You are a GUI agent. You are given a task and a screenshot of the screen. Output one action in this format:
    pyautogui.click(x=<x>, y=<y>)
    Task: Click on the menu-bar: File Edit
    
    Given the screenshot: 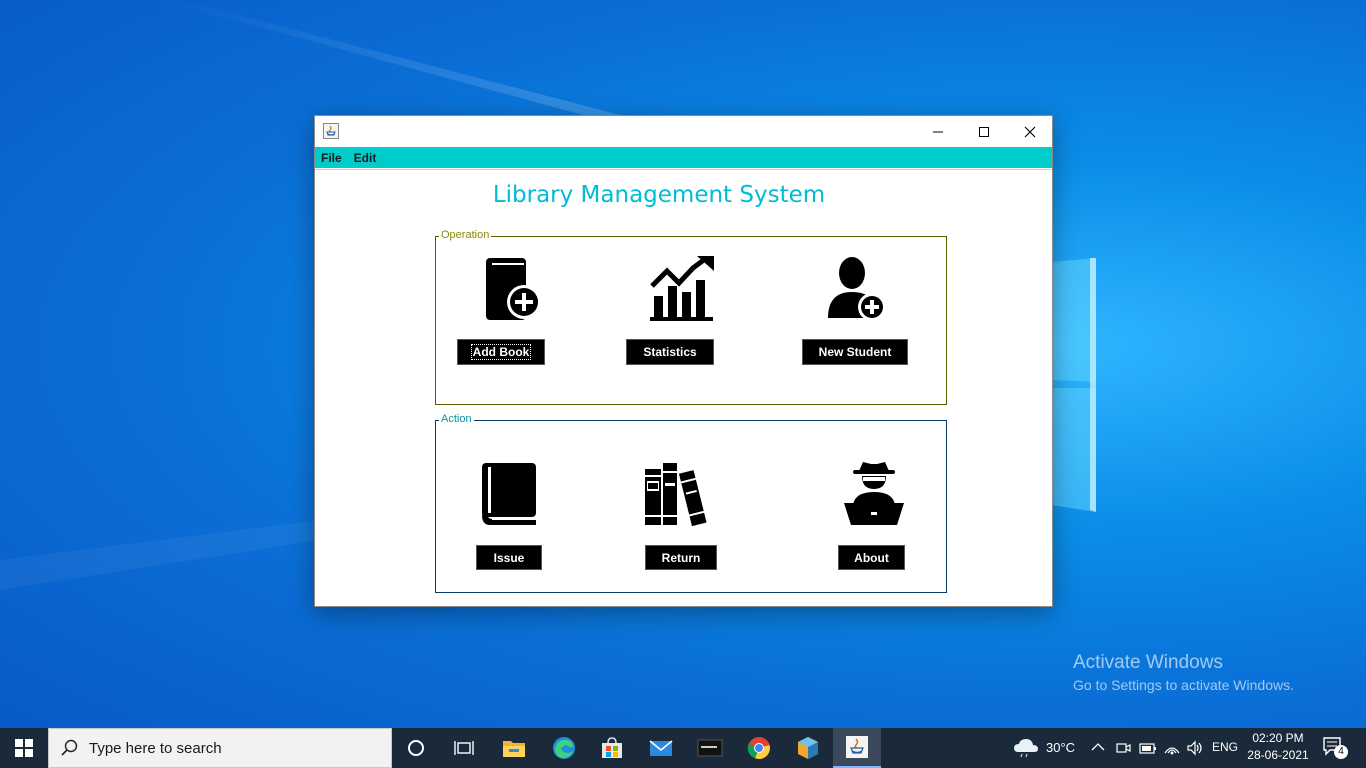 What is the action you would take?
    pyautogui.click(x=683, y=157)
    